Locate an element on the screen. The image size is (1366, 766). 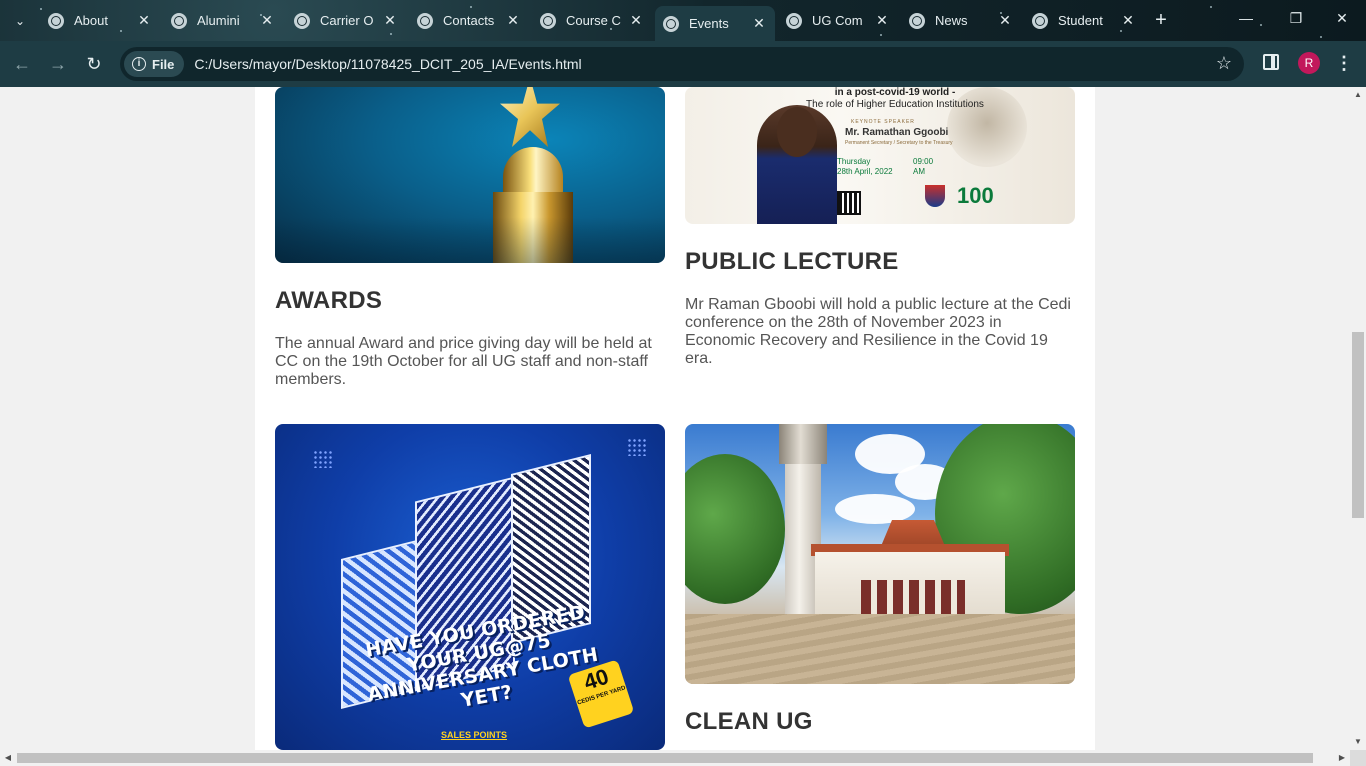
tab-title: Carrier O is located at coordinates (347, 20).